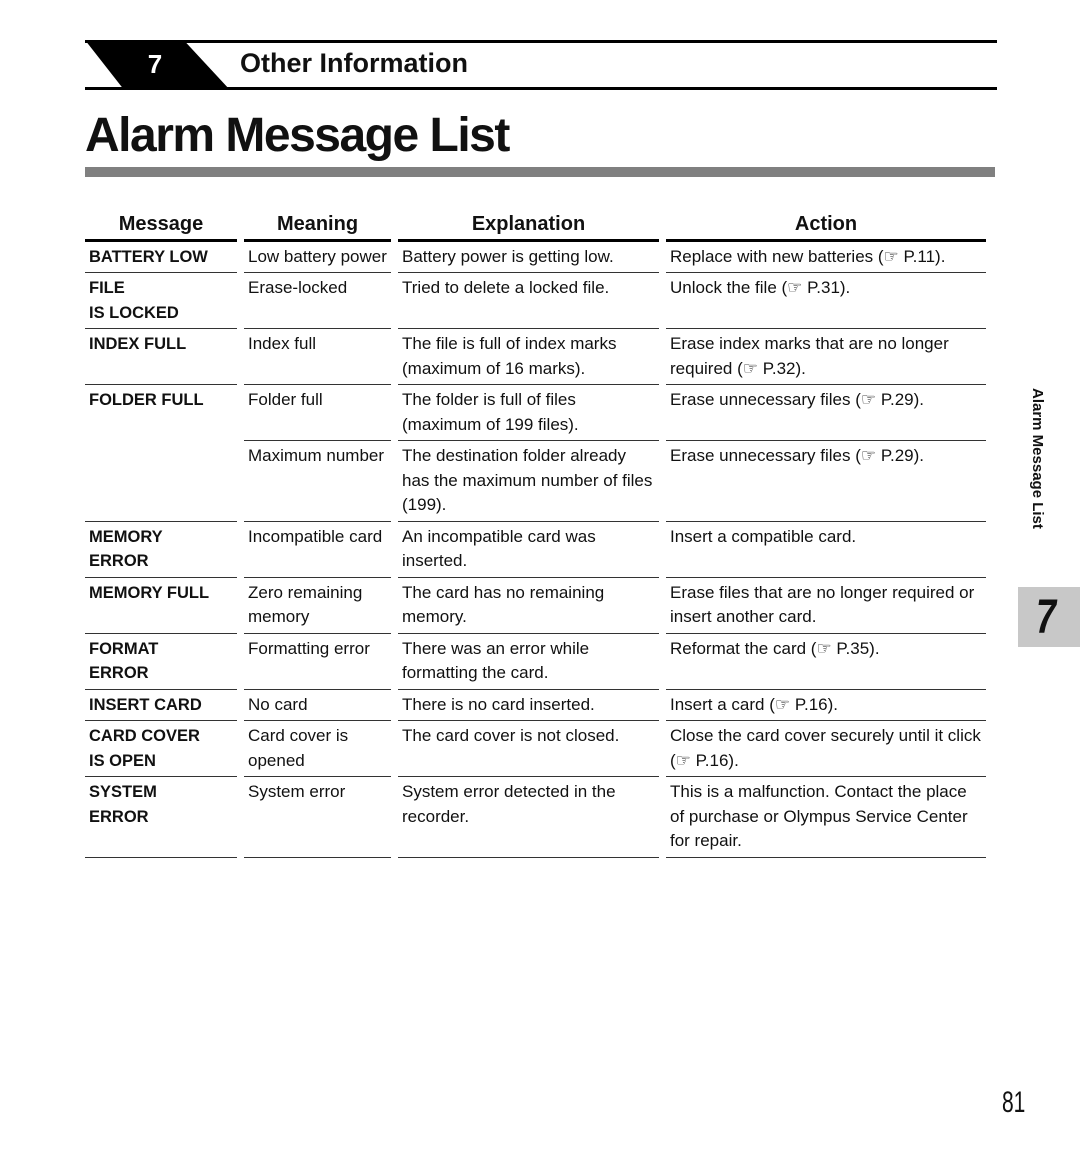 The image size is (1080, 1156). I want to click on cell-action: Insert a card (☞ P.16)., so click(826, 705).